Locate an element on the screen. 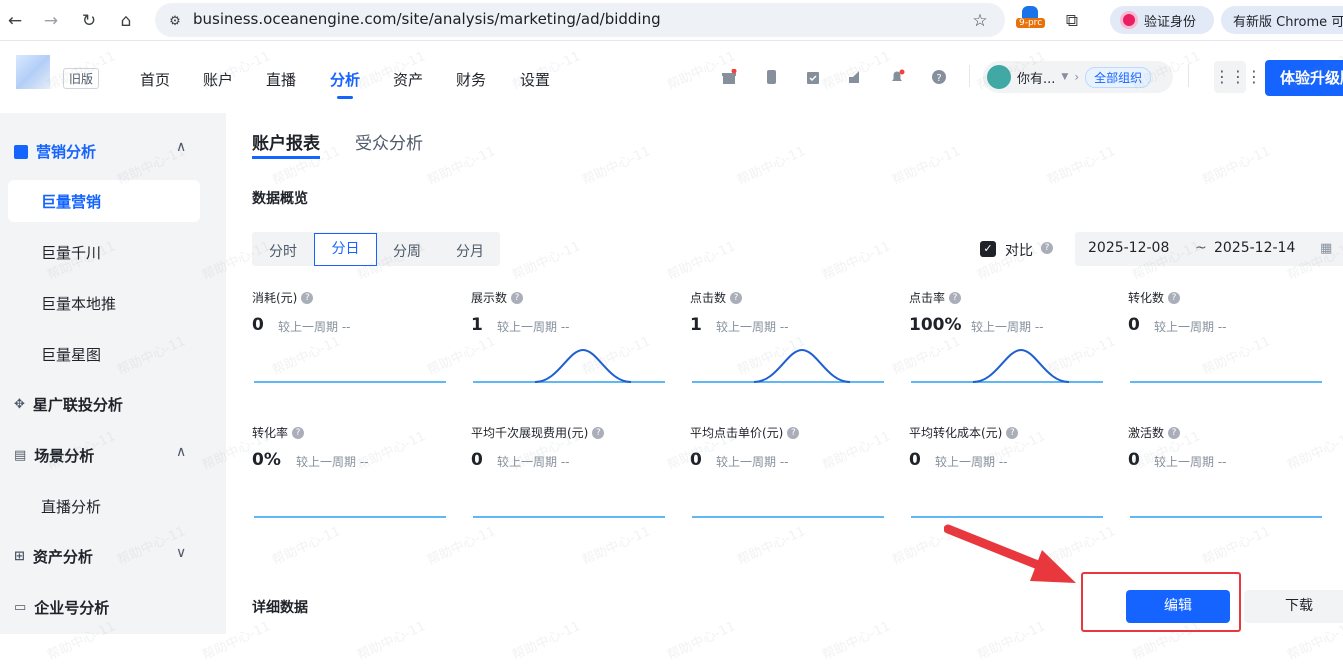  compare-checkbox: ✓ is located at coordinates (988, 249).